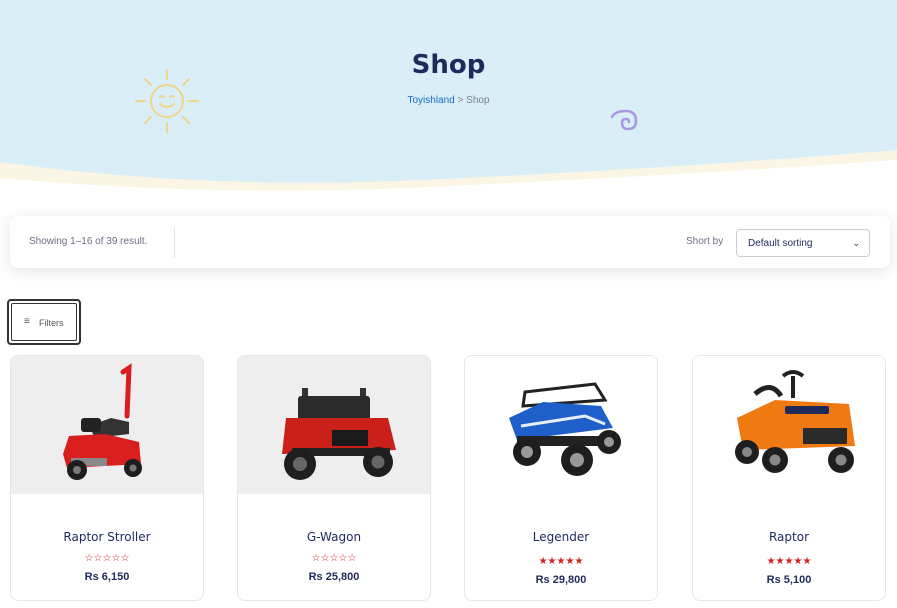 The width and height of the screenshot is (897, 608). Describe the element at coordinates (789, 537) in the screenshot. I see `product-name: Raptor` at that location.